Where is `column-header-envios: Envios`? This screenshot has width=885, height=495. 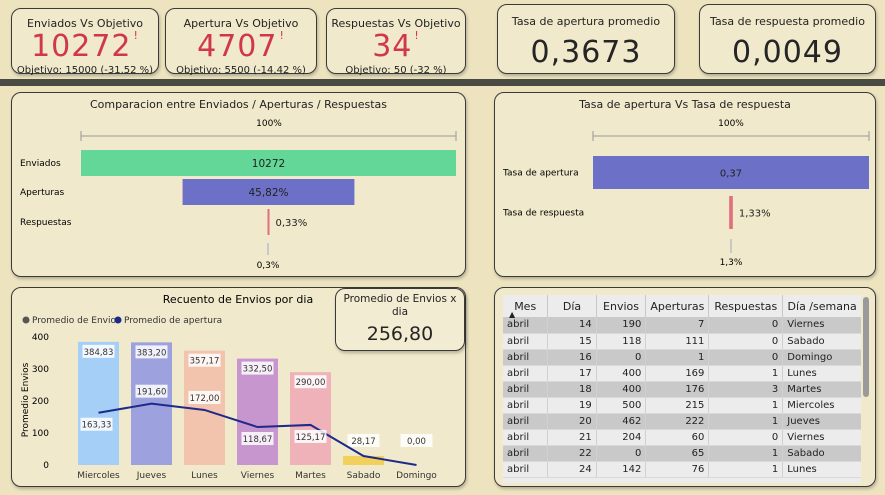
column-header-envios: Envios is located at coordinates (621, 306).